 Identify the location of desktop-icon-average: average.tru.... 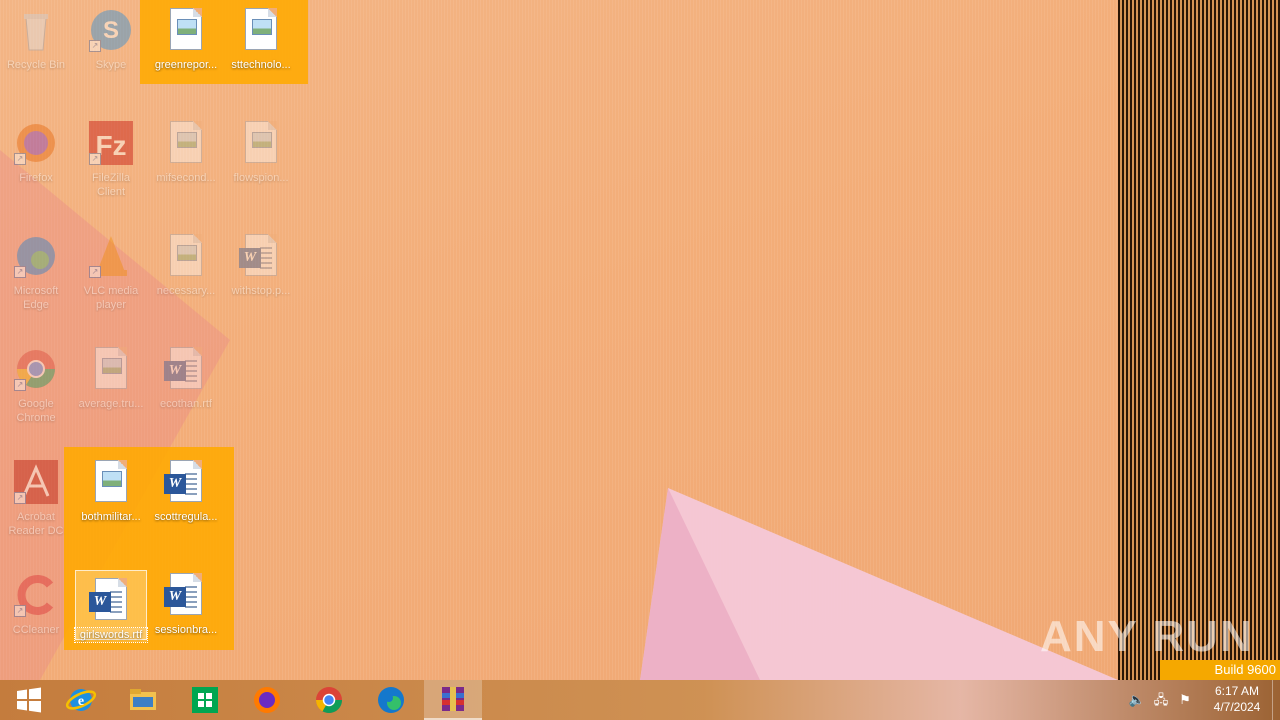
(111, 391).